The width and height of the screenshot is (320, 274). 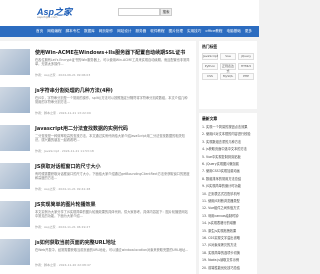 I want to click on latest-article-link: 3. 实现数组去重的几种方法, so click(x=229, y=141).